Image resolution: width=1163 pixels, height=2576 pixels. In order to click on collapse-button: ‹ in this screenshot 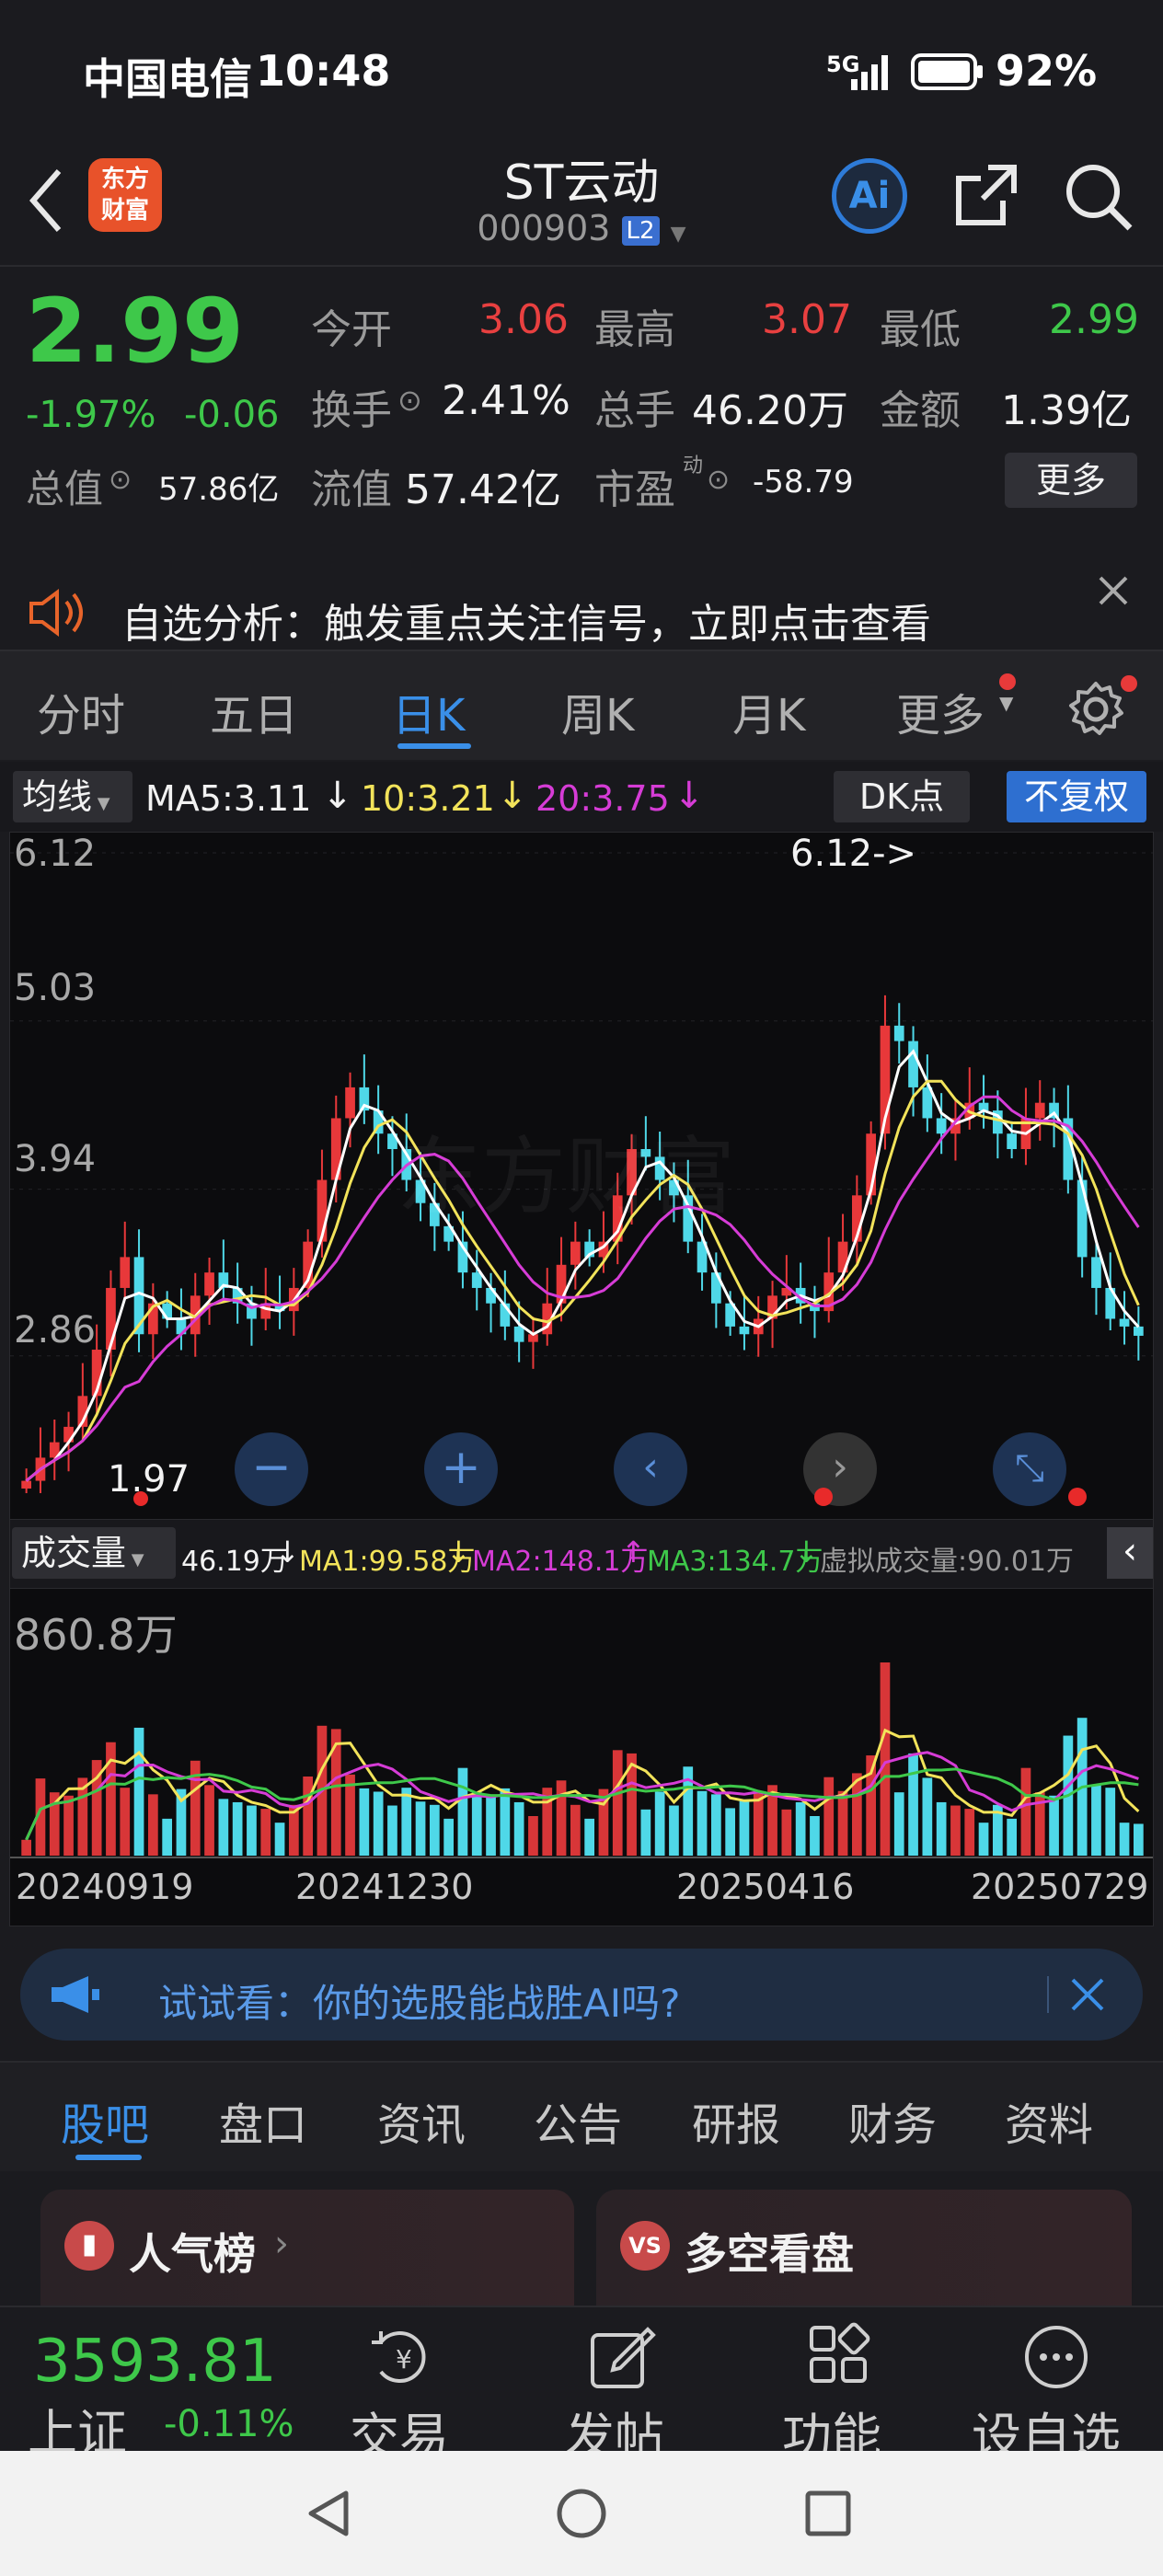, I will do `click(1130, 1553)`.